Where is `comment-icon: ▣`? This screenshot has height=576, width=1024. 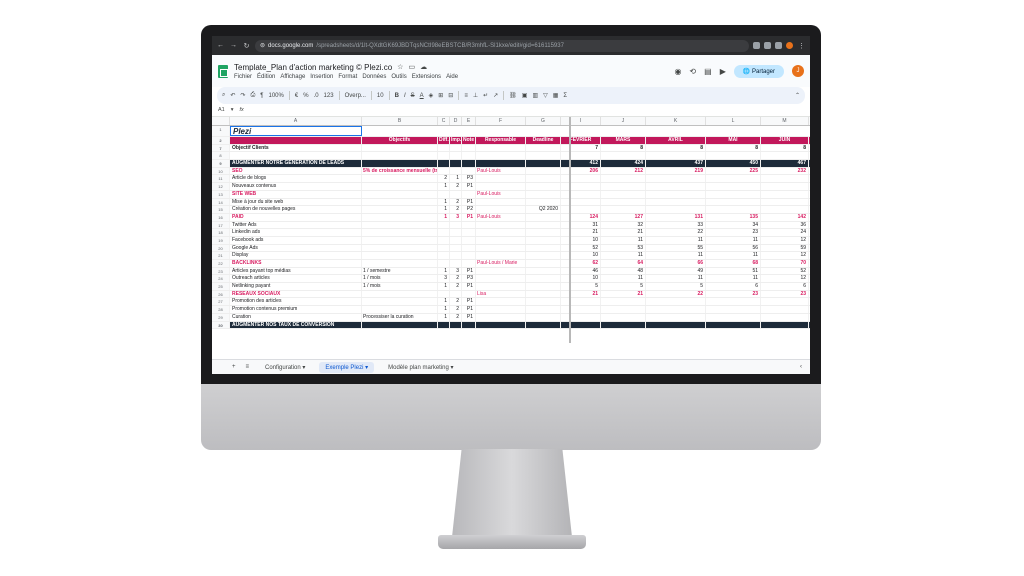
comment-icon: ▣ is located at coordinates (525, 95).